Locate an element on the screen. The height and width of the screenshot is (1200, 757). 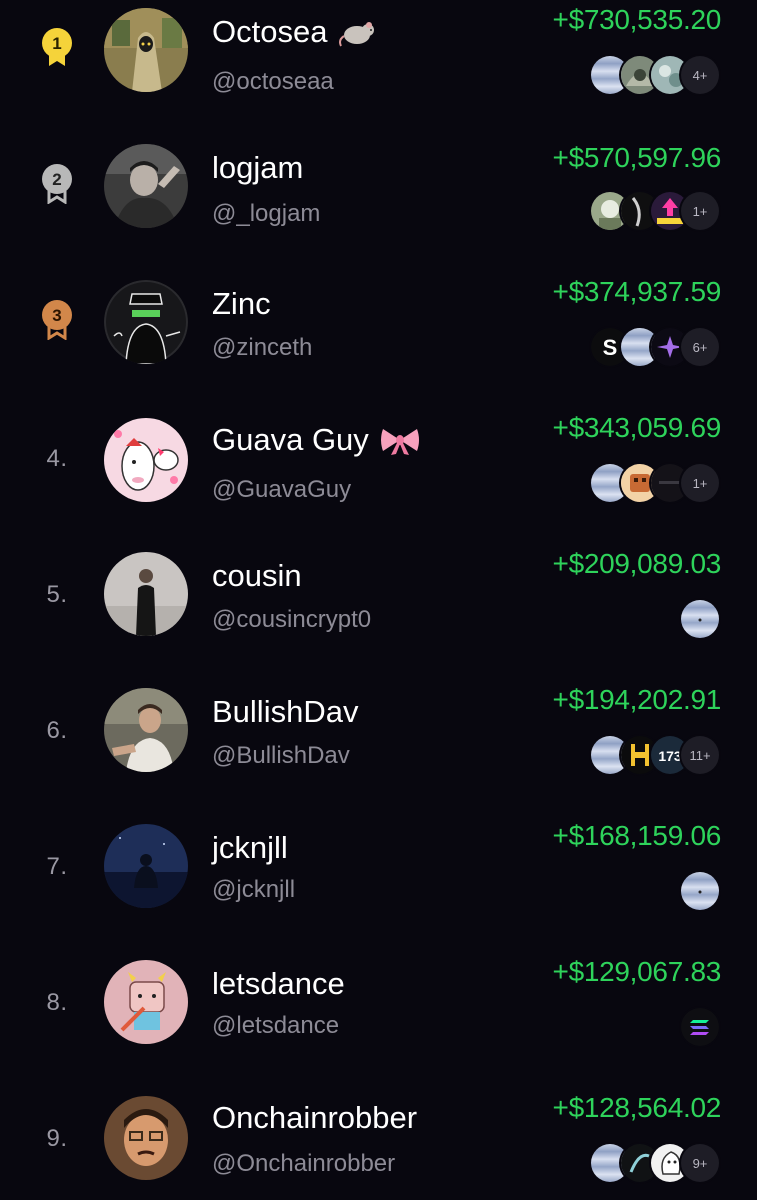
leaderboard-row: 1 Octosea @octoseaa +$730,535.20 4+ is located at coordinates (378, 68).